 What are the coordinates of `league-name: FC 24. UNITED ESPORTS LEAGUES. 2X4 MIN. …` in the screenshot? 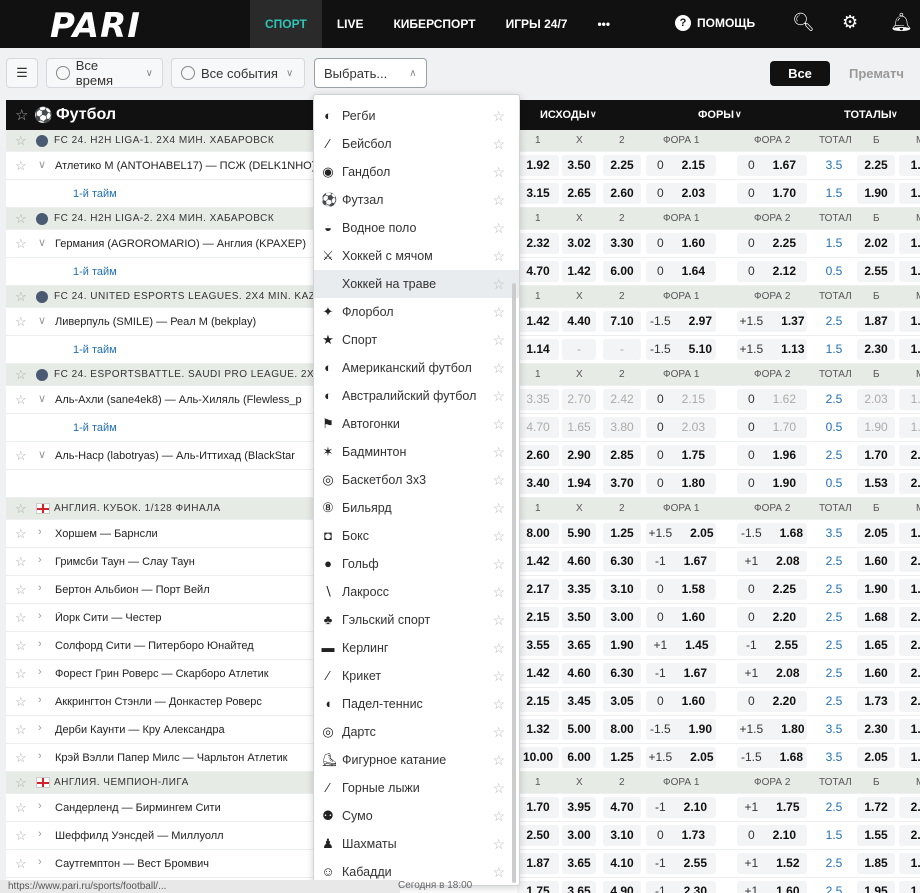 It's located at (184, 296).